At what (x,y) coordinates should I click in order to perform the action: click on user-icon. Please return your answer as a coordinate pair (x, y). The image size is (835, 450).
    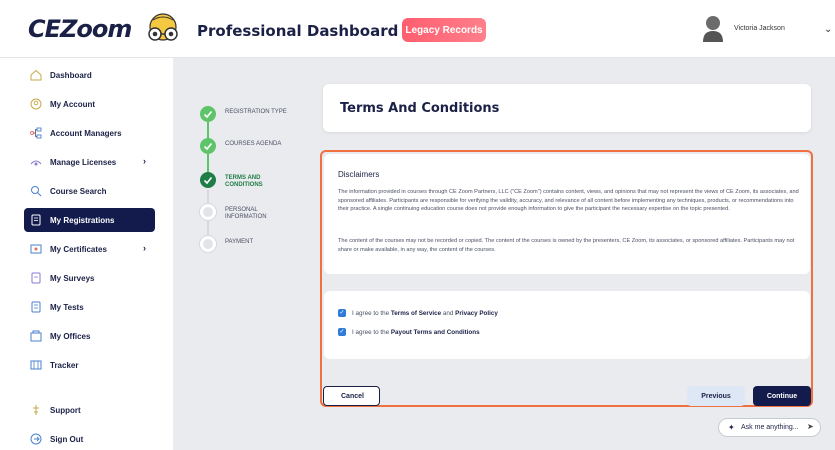
    Looking at the image, I should click on (36, 104).